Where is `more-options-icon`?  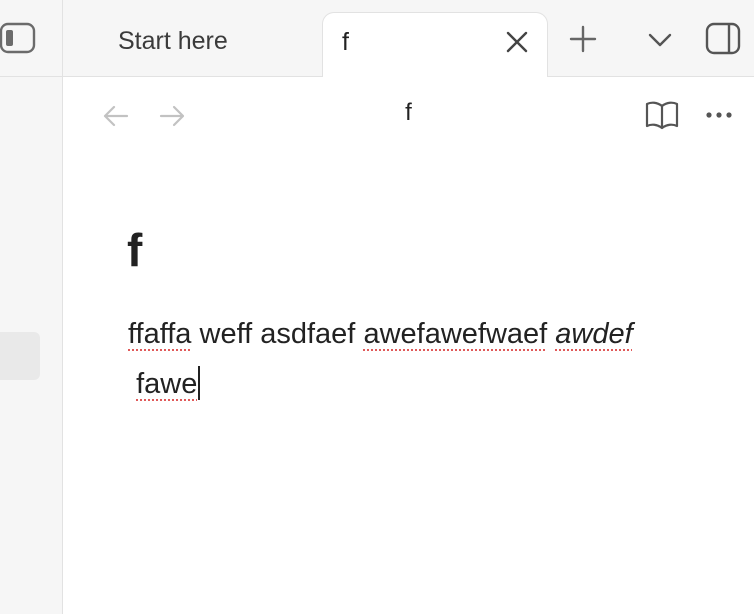 more-options-icon is located at coordinates (719, 115).